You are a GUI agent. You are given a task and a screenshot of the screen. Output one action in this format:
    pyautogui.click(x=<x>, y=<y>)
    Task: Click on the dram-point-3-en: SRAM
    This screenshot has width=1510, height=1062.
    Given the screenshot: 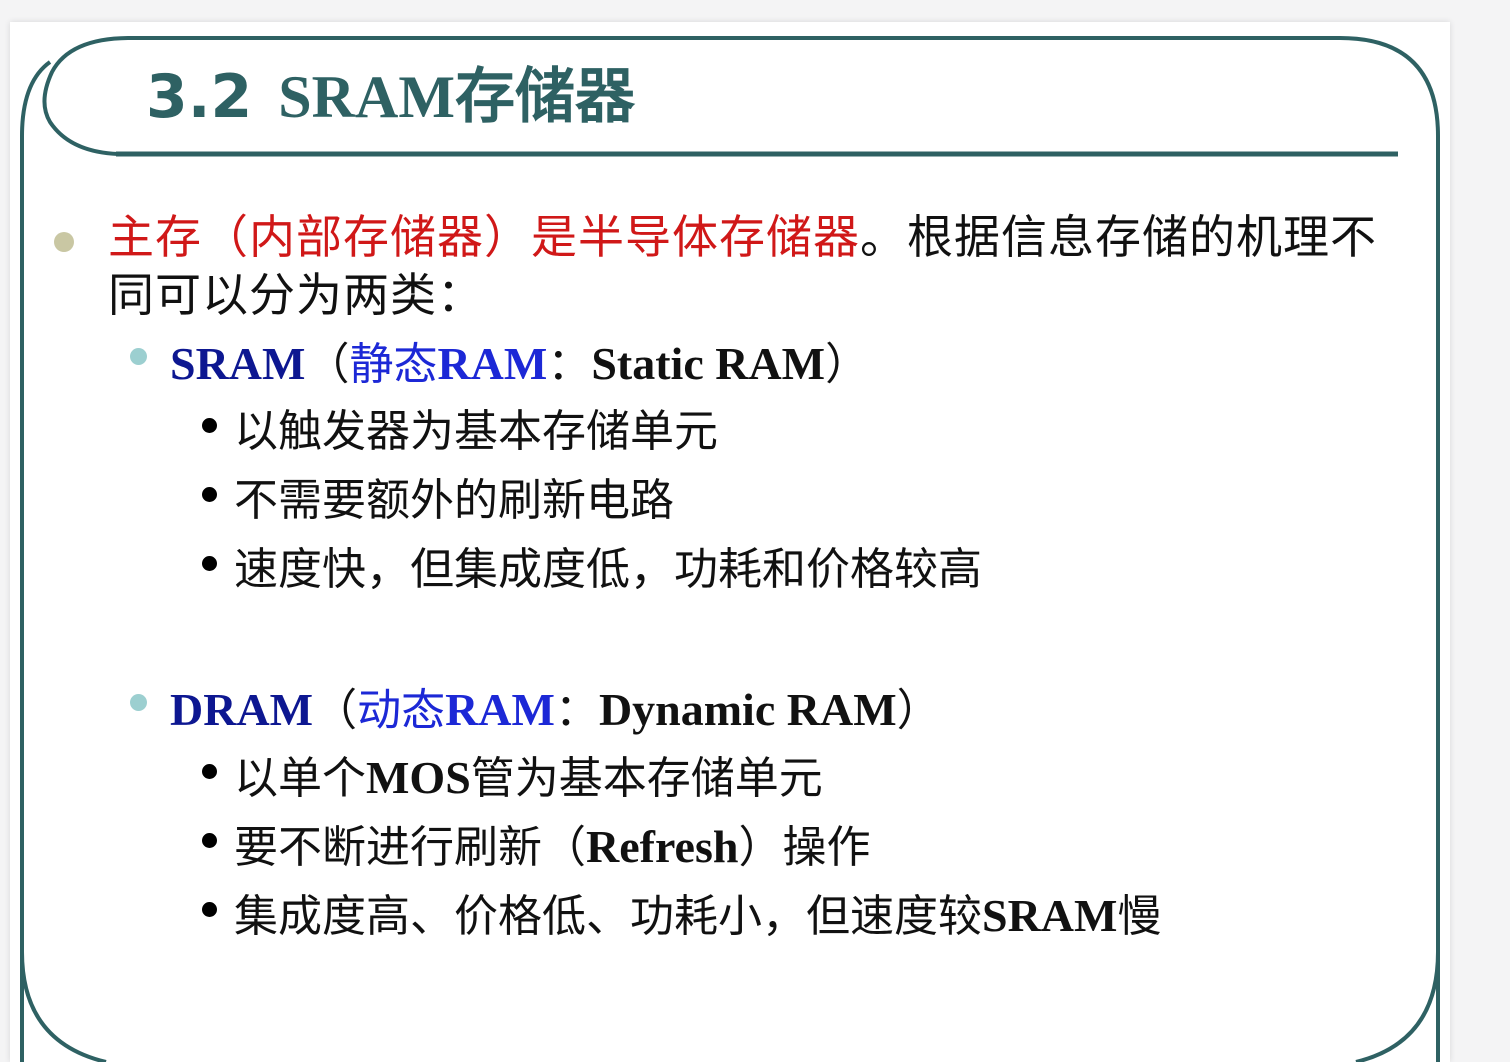 What is the action you would take?
    pyautogui.click(x=1050, y=915)
    